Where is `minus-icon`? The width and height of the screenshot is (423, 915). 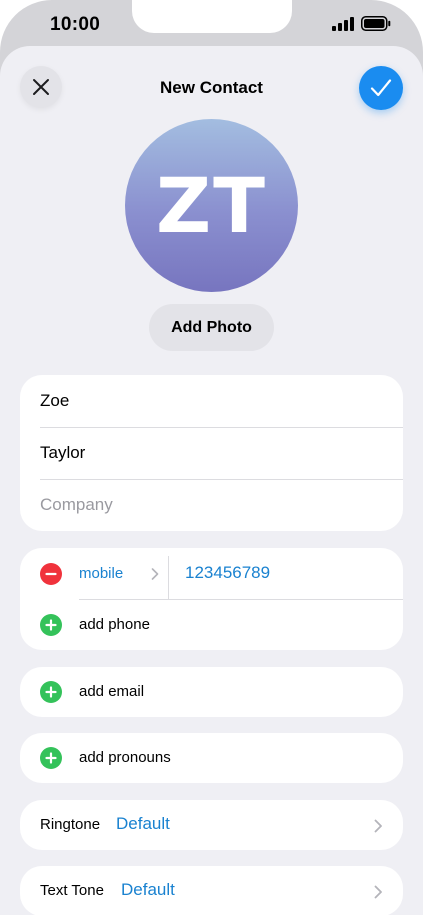
minus-icon is located at coordinates (51, 574).